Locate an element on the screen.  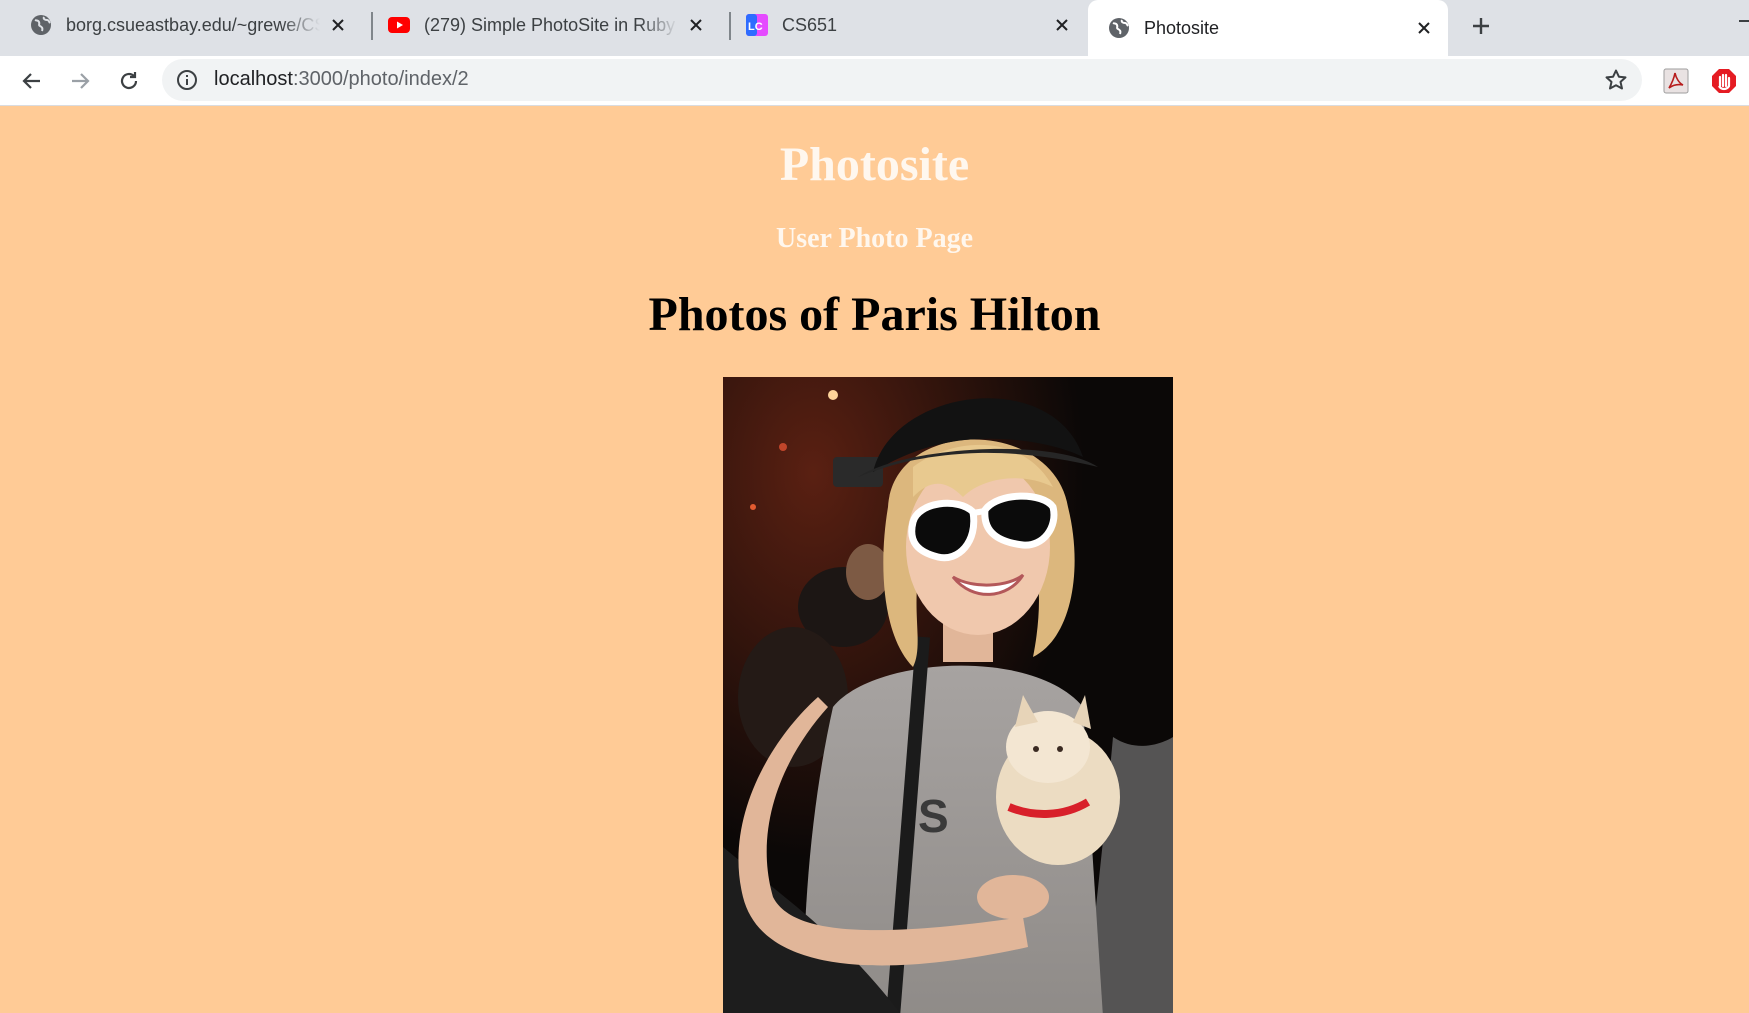
stop-extension-icon is located at coordinates (1724, 81).